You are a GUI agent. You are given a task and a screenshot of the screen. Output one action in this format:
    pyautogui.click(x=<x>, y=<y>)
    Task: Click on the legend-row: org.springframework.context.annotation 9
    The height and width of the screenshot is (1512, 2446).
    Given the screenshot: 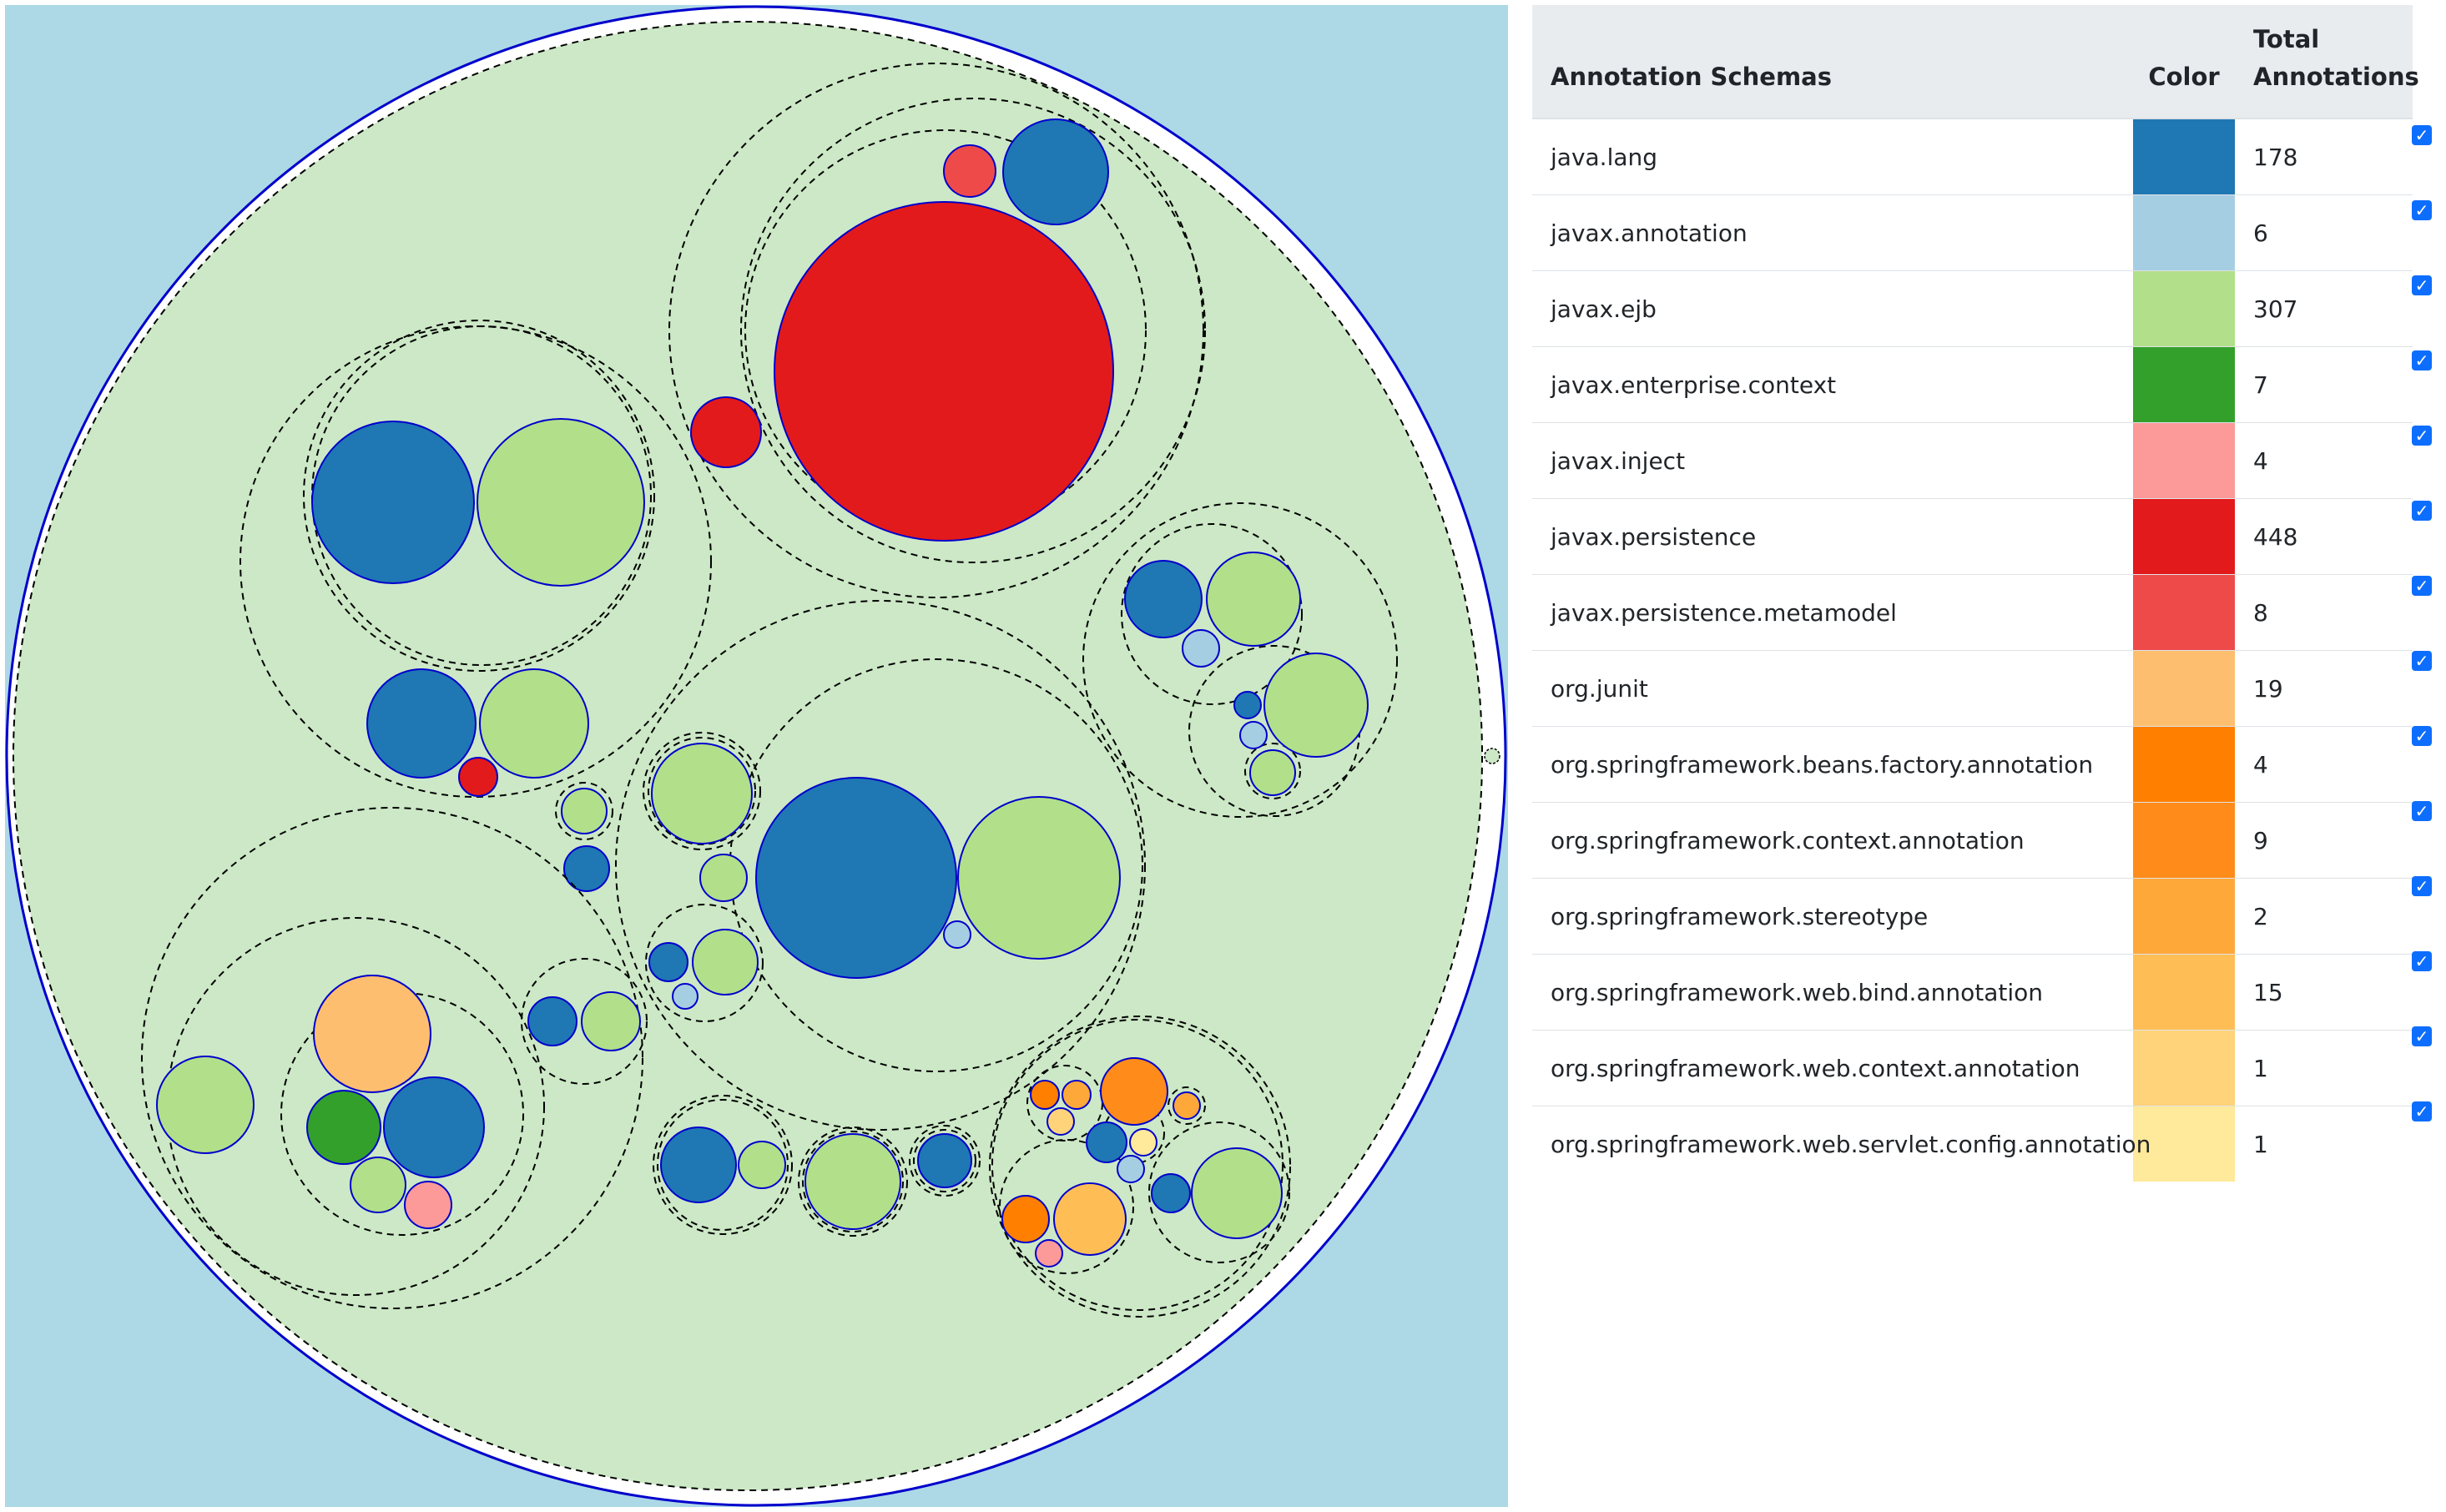 What is the action you would take?
    pyautogui.click(x=1972, y=840)
    